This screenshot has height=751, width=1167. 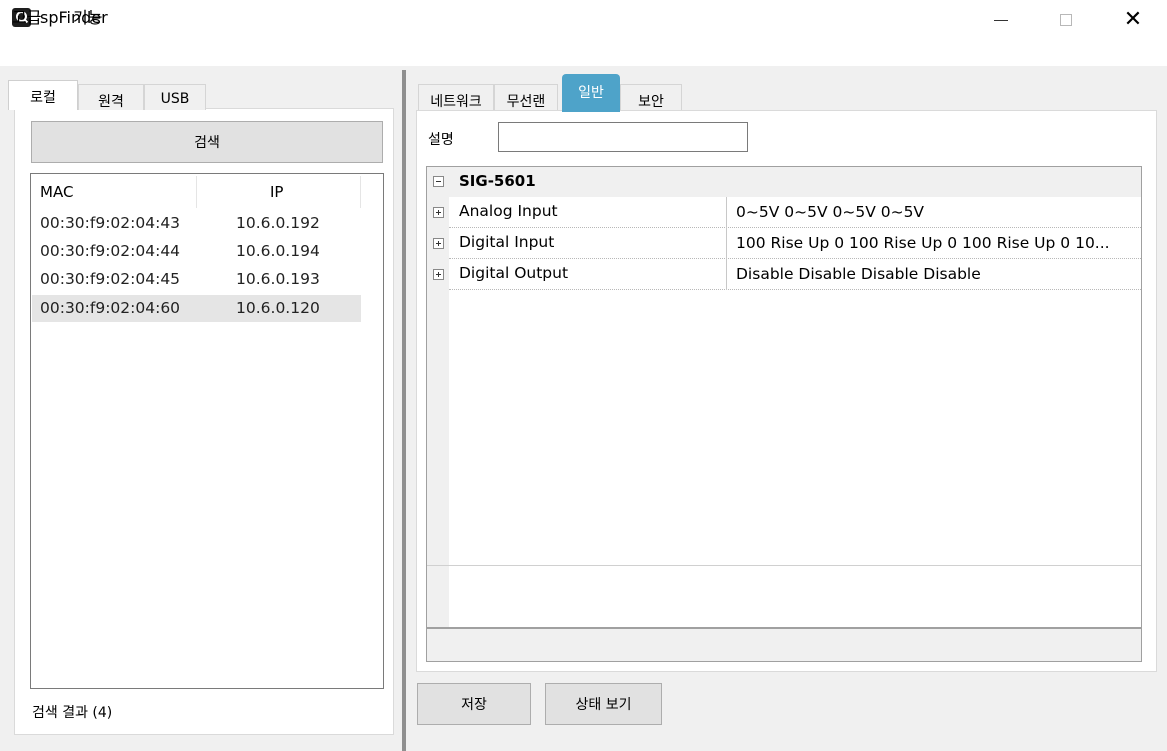 What do you see at coordinates (110, 308) in the screenshot?
I see `device-mac: 00:30:f9:02:04:60` at bounding box center [110, 308].